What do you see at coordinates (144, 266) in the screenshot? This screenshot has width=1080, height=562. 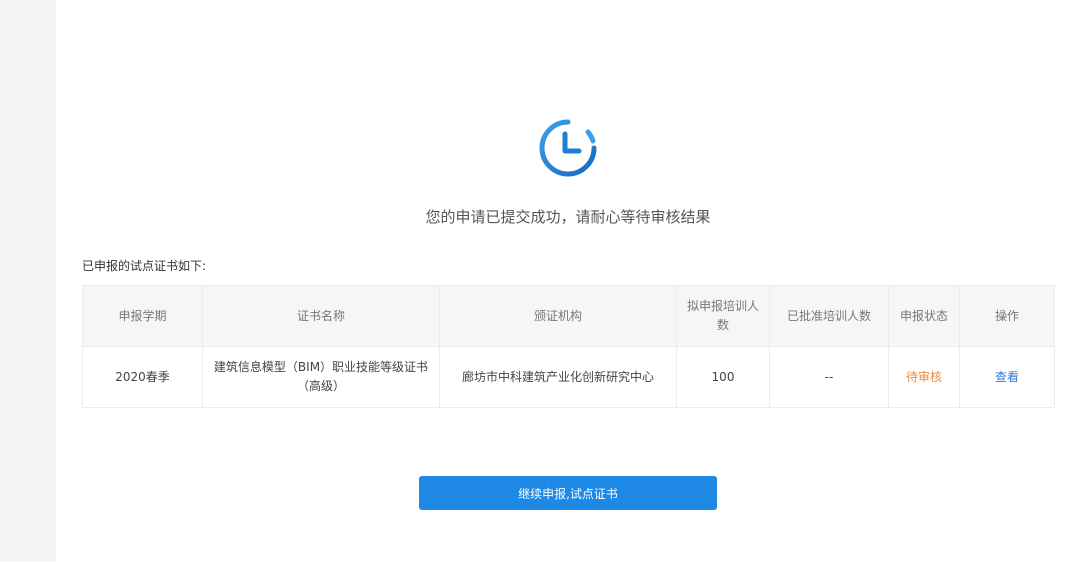 I see `section-label: 已申报的试点证书如下:` at bounding box center [144, 266].